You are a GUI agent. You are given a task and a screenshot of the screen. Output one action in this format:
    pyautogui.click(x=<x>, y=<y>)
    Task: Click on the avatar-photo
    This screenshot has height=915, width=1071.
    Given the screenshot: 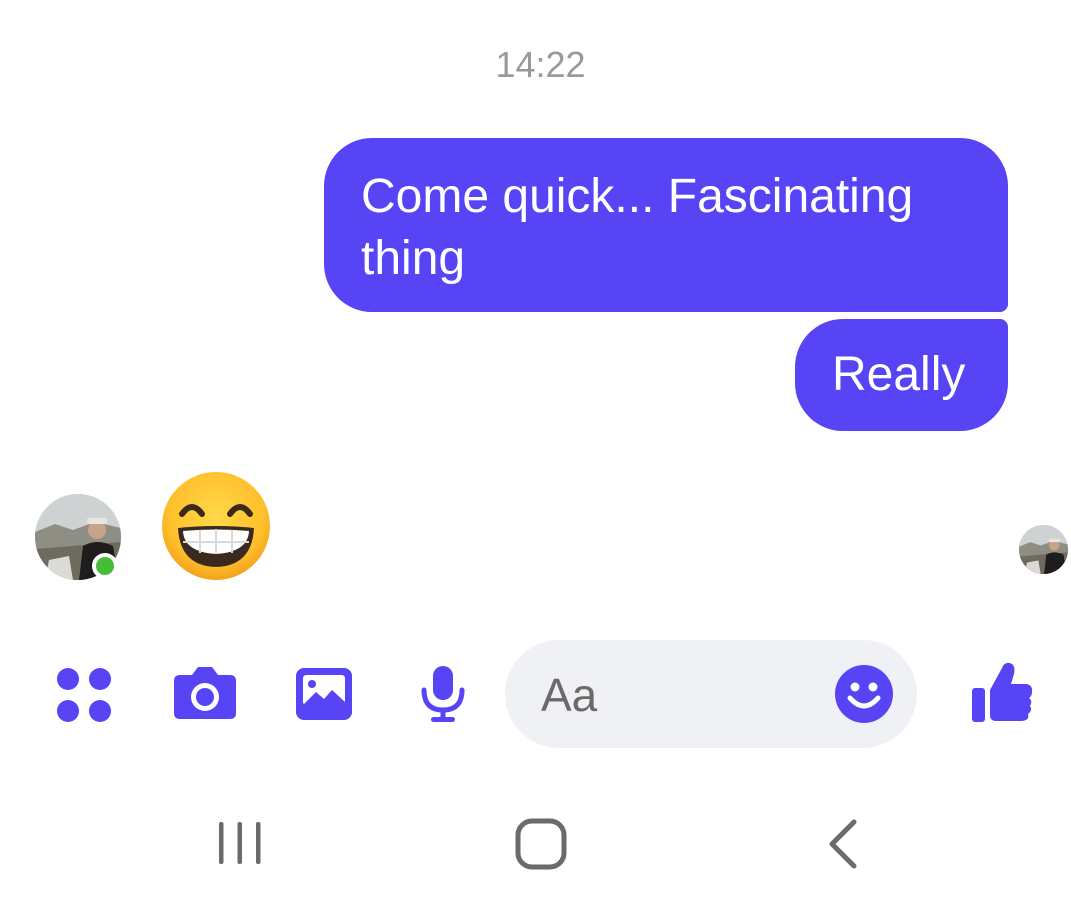 What is the action you would take?
    pyautogui.click(x=1043, y=549)
    